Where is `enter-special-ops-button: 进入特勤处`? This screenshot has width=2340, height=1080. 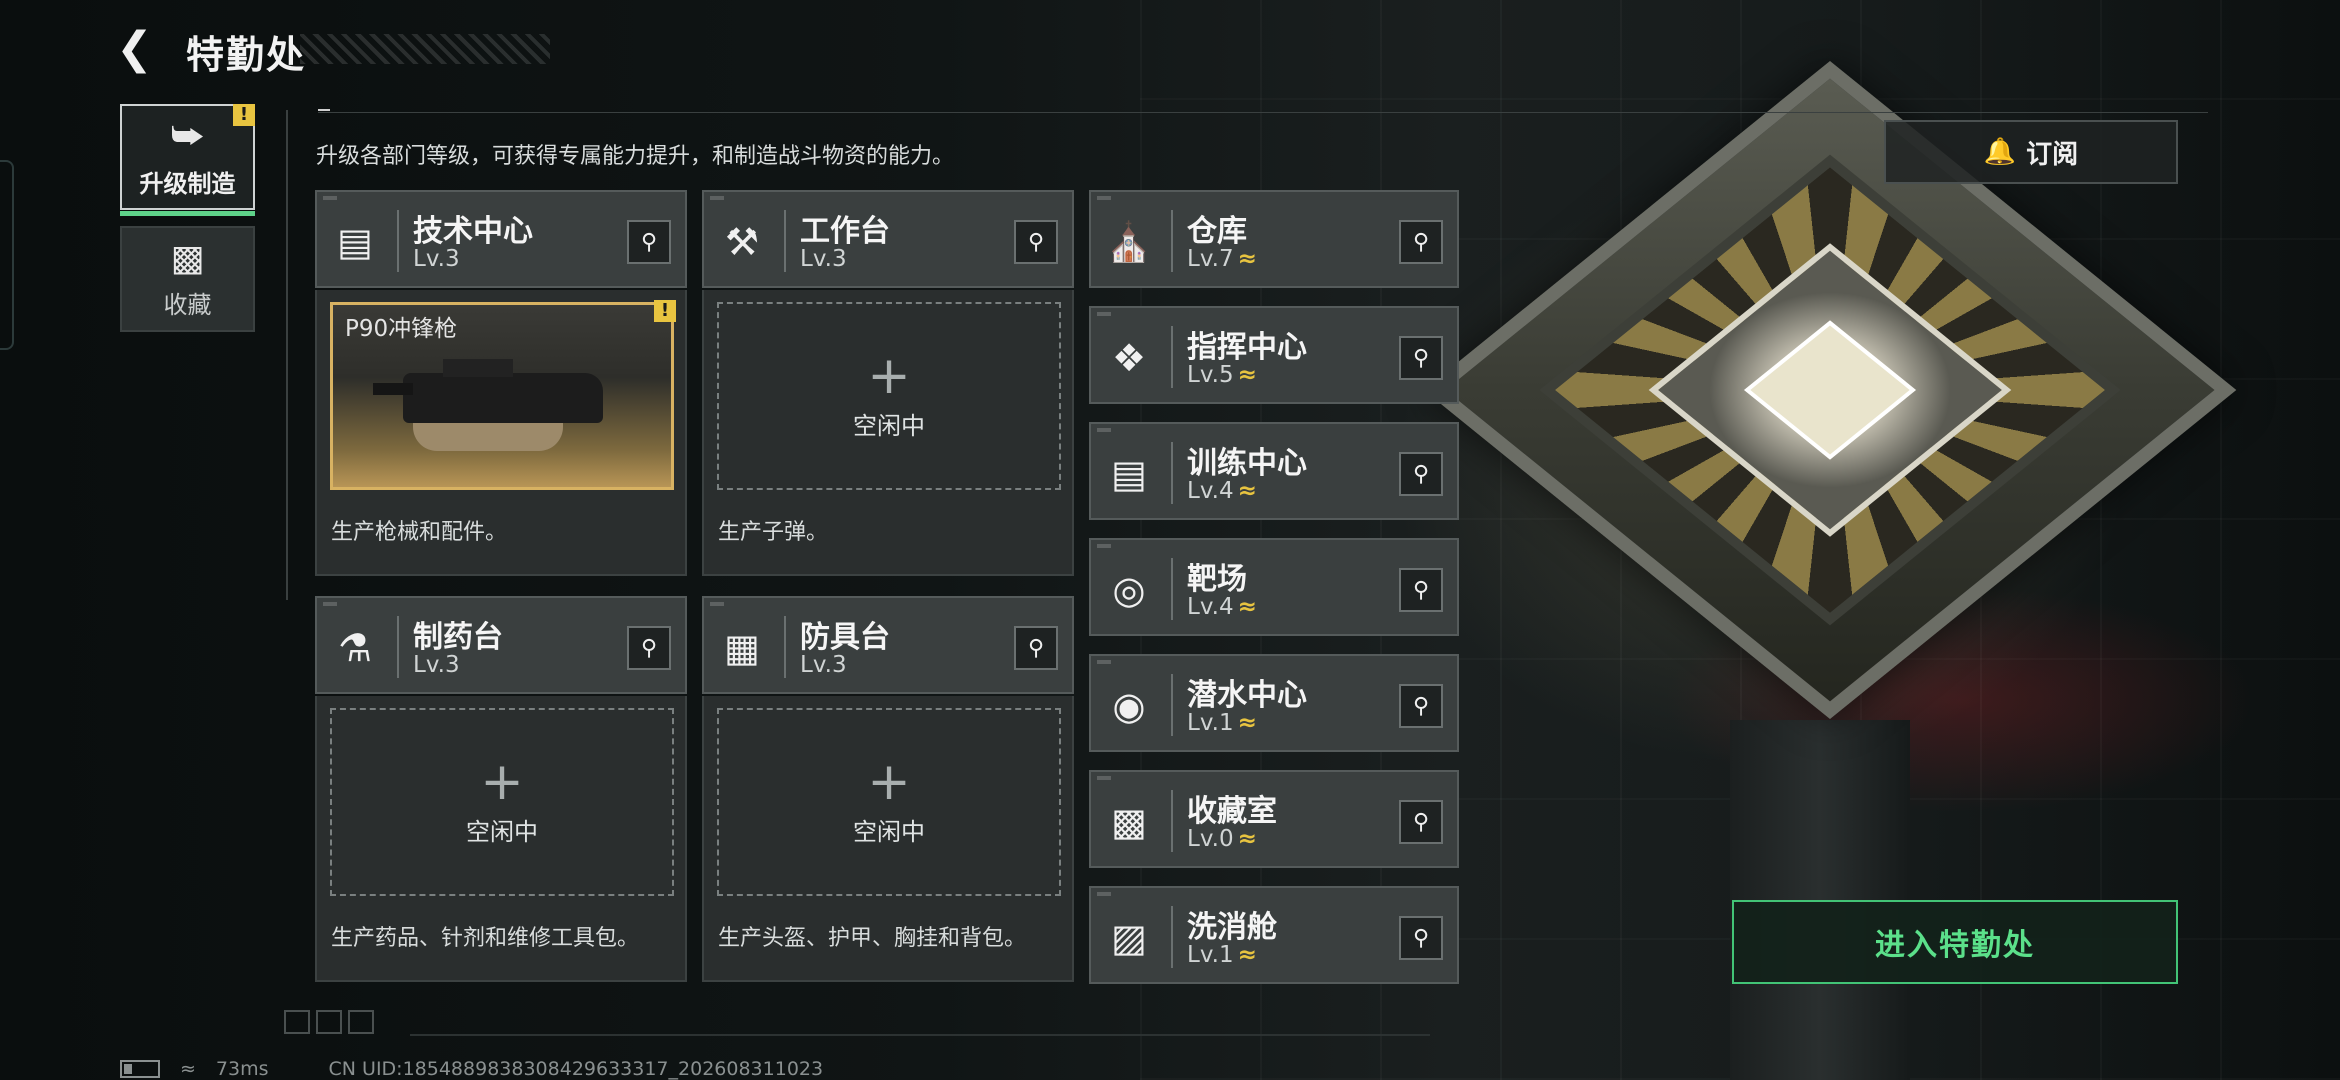 enter-special-ops-button: 进入特勤处 is located at coordinates (1955, 942).